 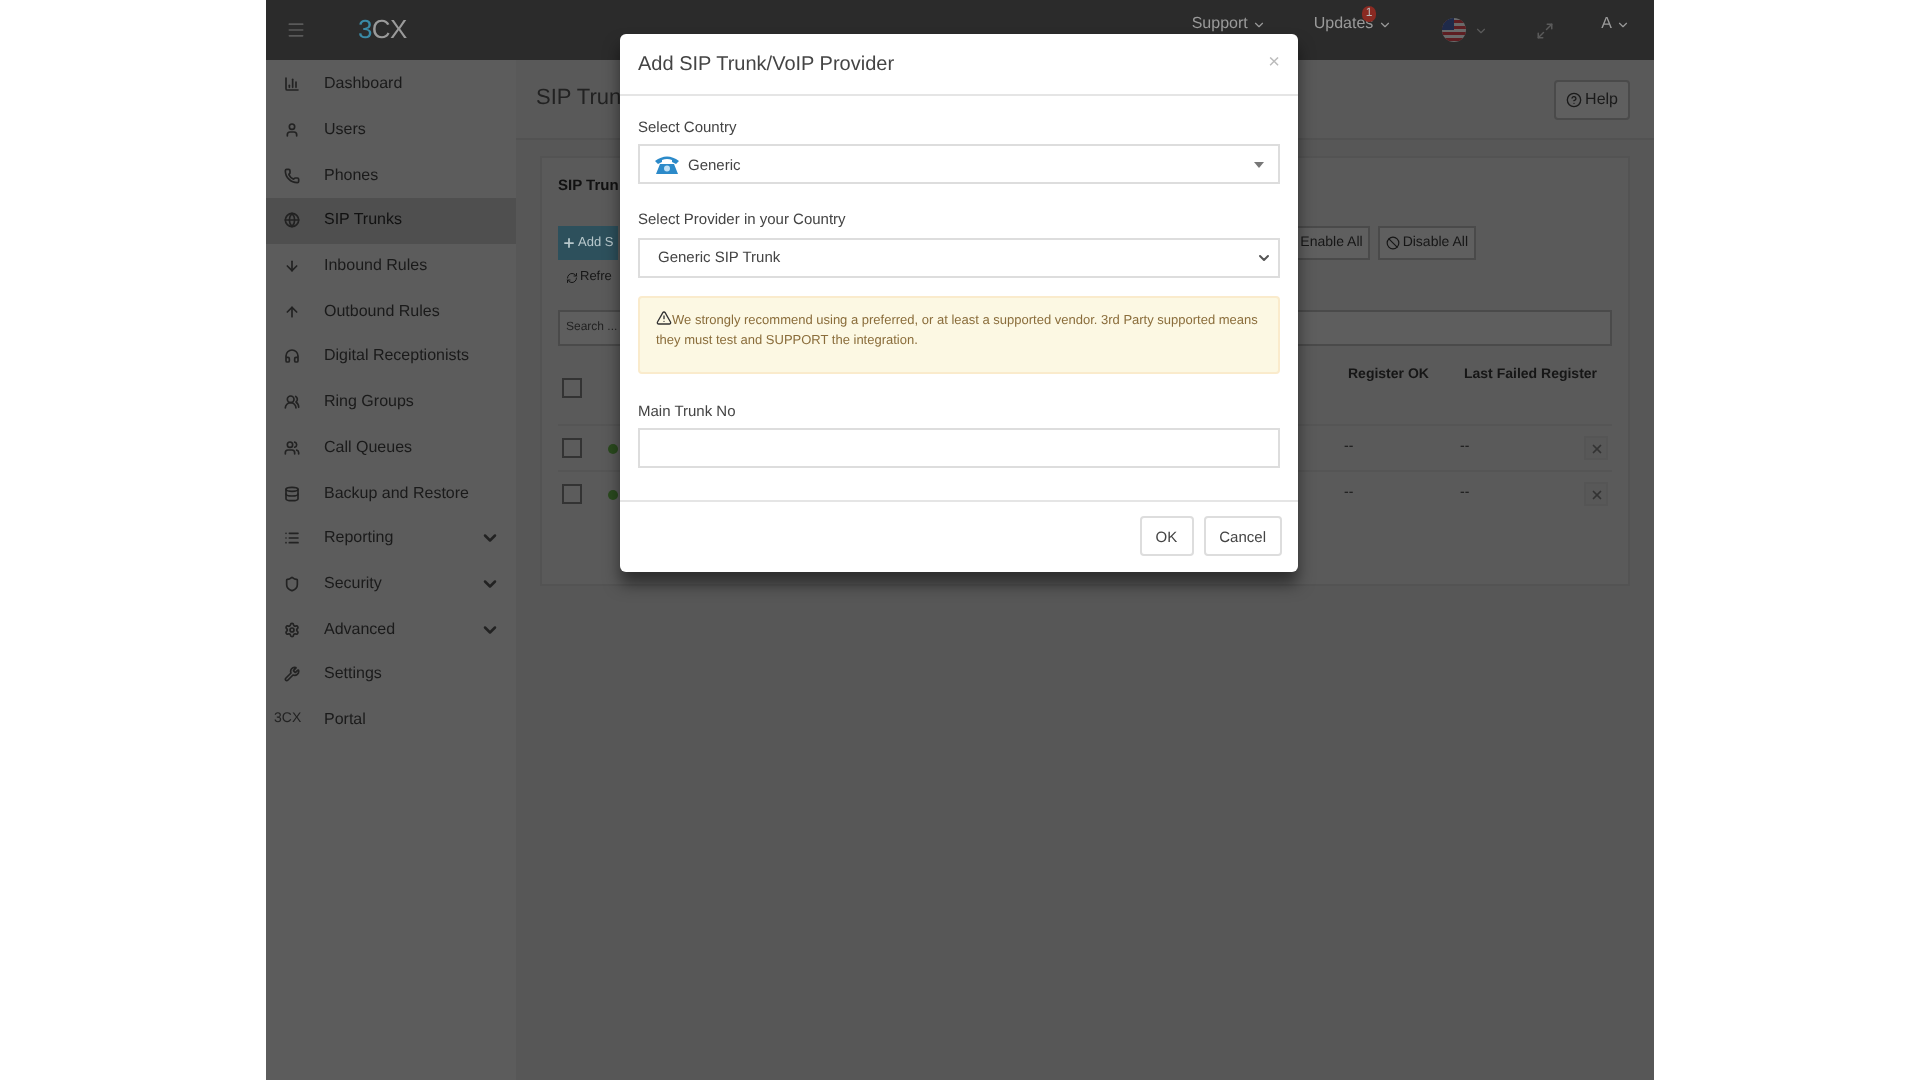 I want to click on gear-icon, so click(x=292, y=629).